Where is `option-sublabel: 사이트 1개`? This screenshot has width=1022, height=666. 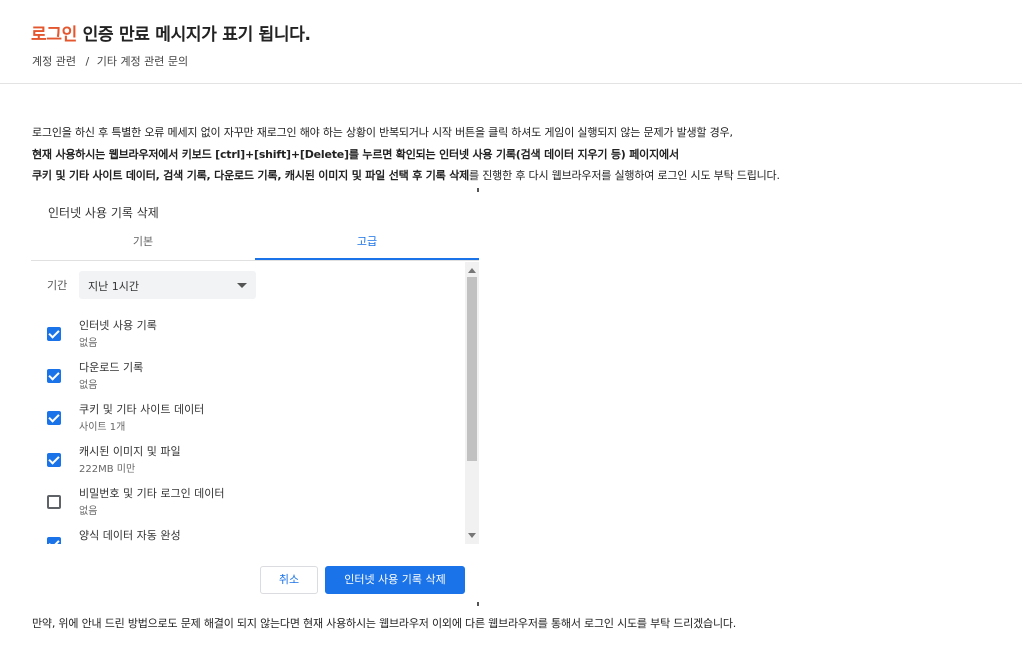
option-sublabel: 사이트 1개 is located at coordinates (102, 427).